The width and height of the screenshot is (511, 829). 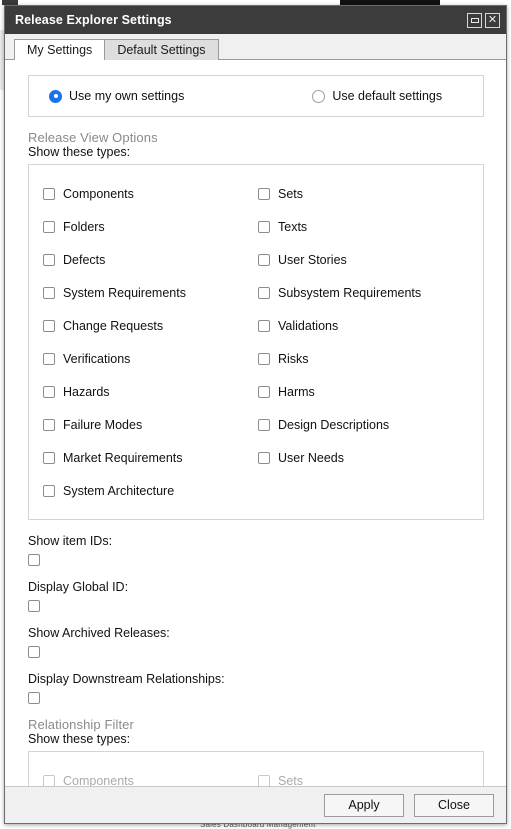 What do you see at coordinates (363, 391) in the screenshot?
I see `checkbox-row-harms: Harms` at bounding box center [363, 391].